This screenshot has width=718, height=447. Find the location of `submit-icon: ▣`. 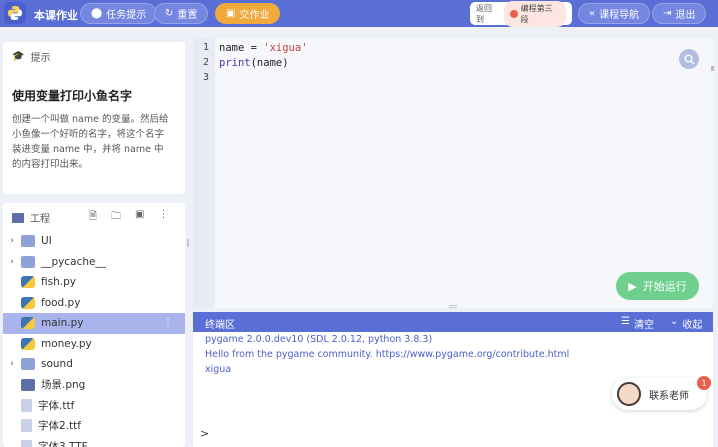

submit-icon: ▣ is located at coordinates (231, 13).